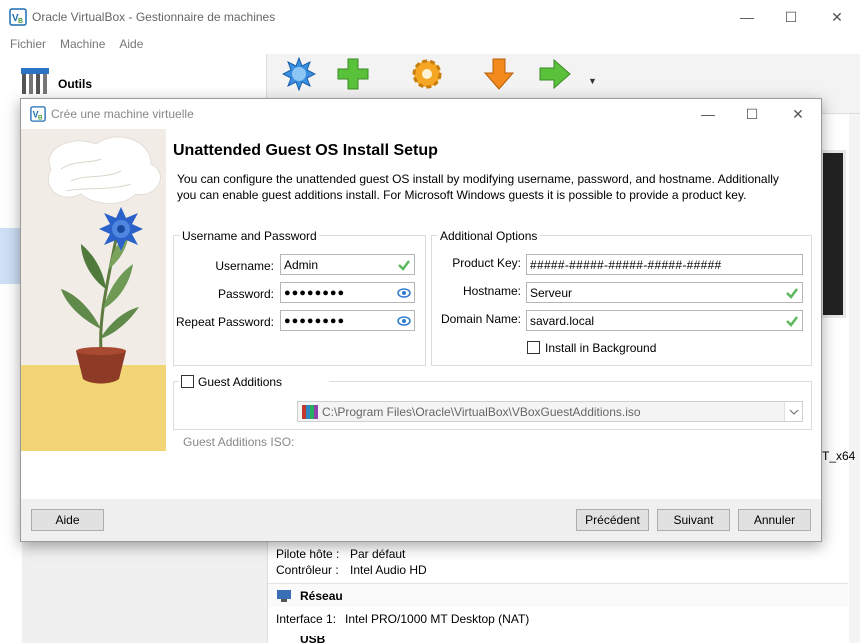 The image size is (860, 643). What do you see at coordinates (244, 266) in the screenshot?
I see `username-label: Username:` at bounding box center [244, 266].